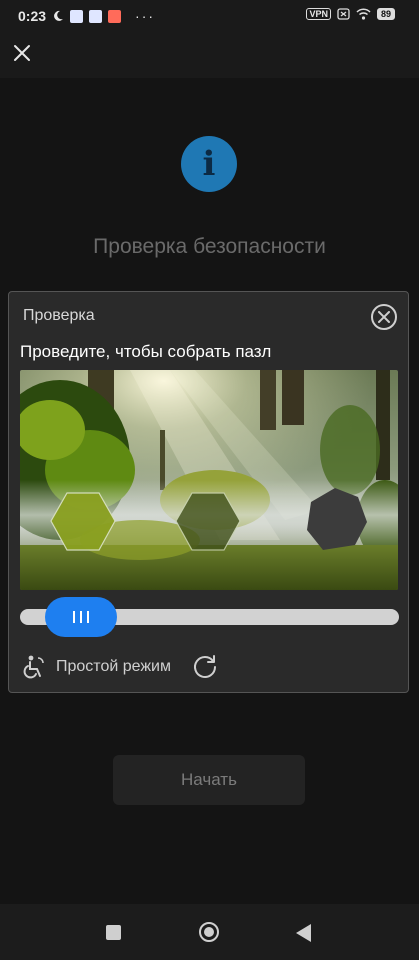  Describe the element at coordinates (145, 16) in the screenshot. I see `status-overflow-dots: ···` at that location.